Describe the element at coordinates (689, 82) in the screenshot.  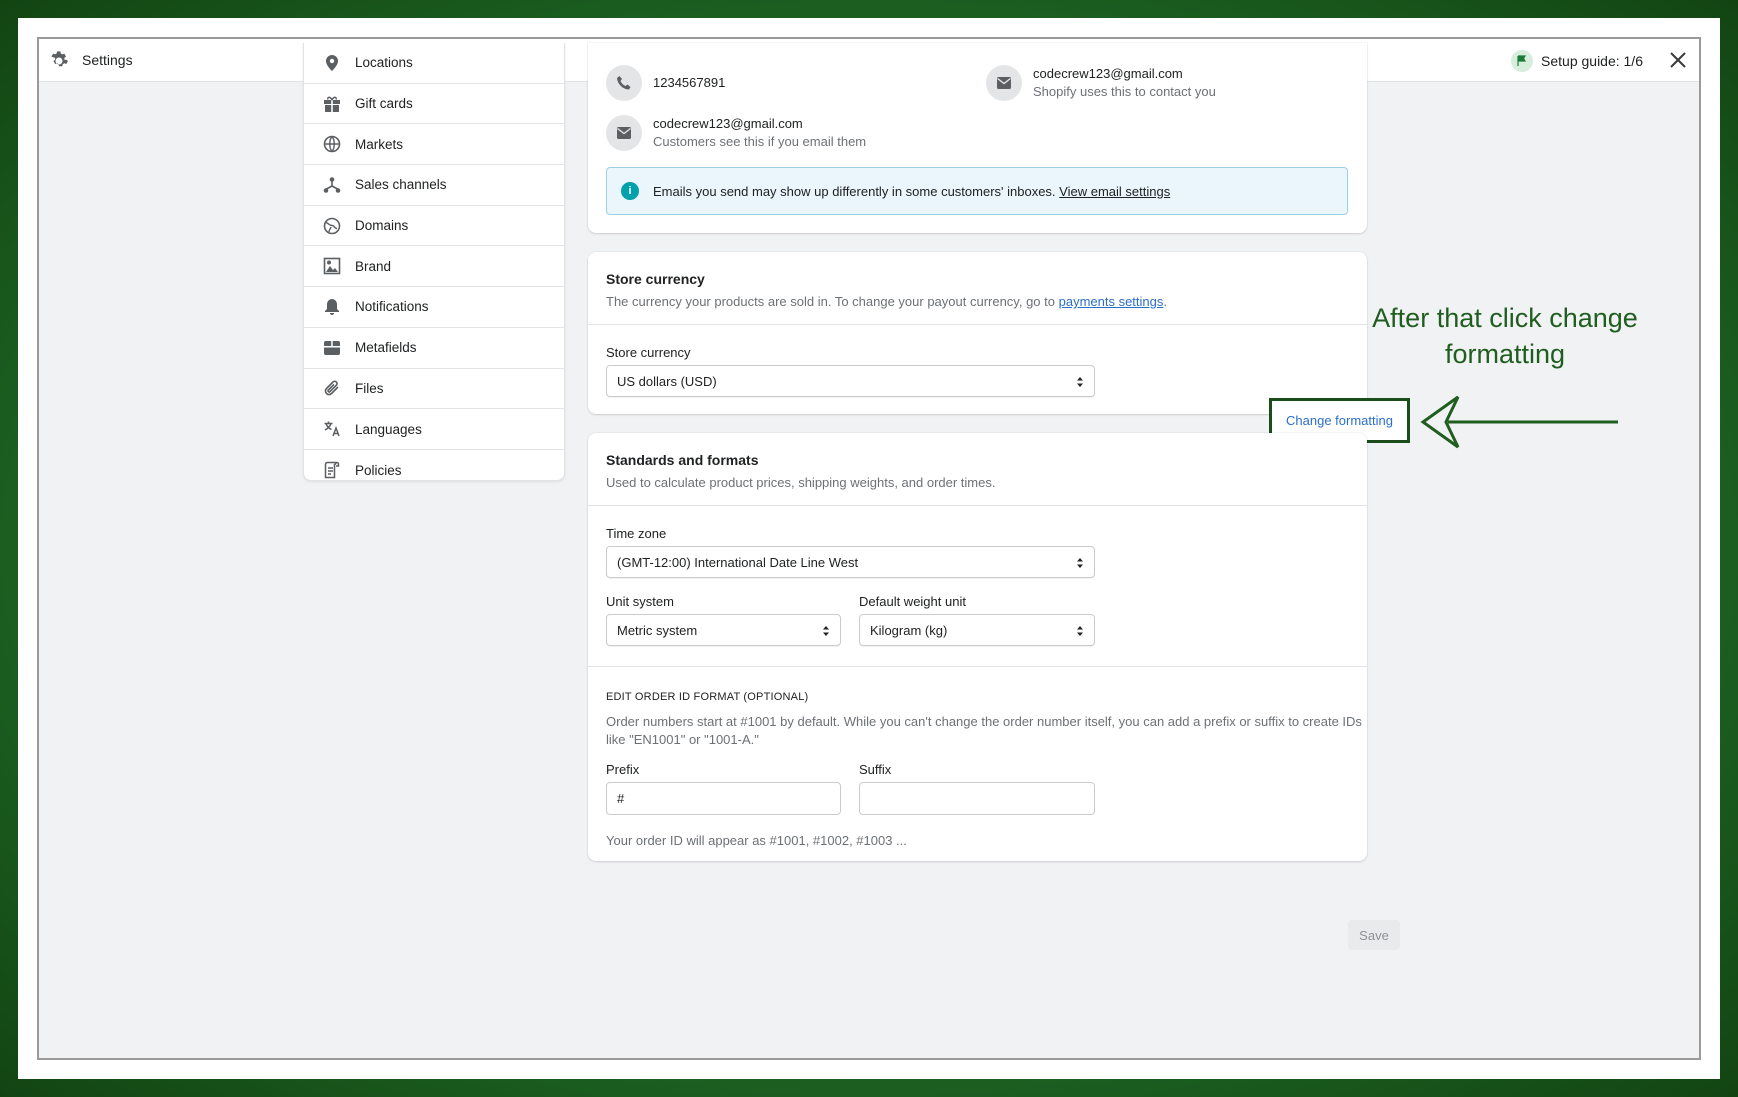
I see `phone-number: 1234567891` at that location.